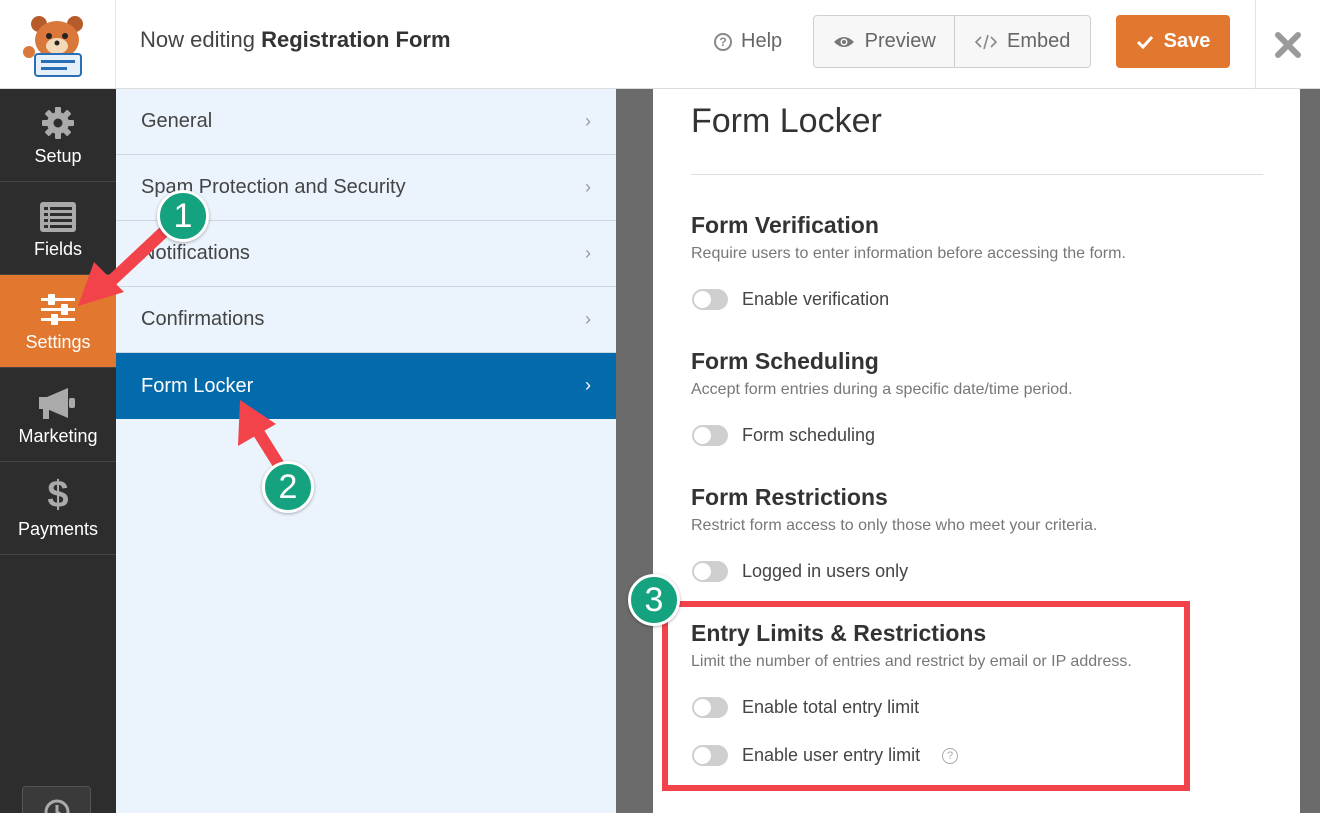 This screenshot has width=1320, height=813. I want to click on dollar-icon: $, so click(57, 493).